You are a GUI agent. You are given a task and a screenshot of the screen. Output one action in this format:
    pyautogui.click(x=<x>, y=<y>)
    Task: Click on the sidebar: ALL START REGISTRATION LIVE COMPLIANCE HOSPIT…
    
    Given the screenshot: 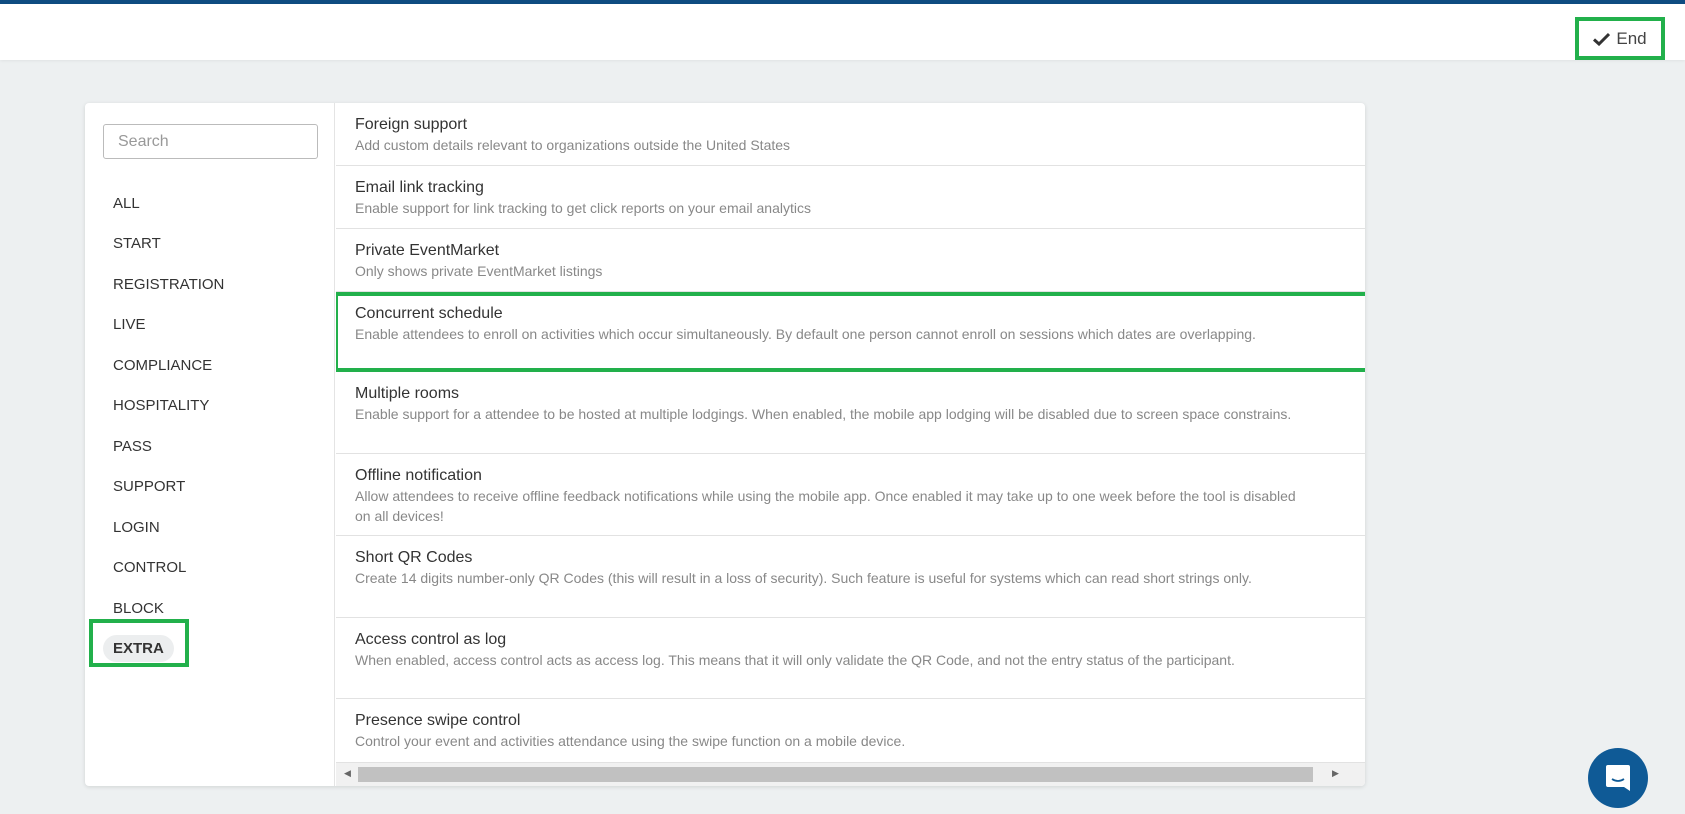 What is the action you would take?
    pyautogui.click(x=210, y=444)
    